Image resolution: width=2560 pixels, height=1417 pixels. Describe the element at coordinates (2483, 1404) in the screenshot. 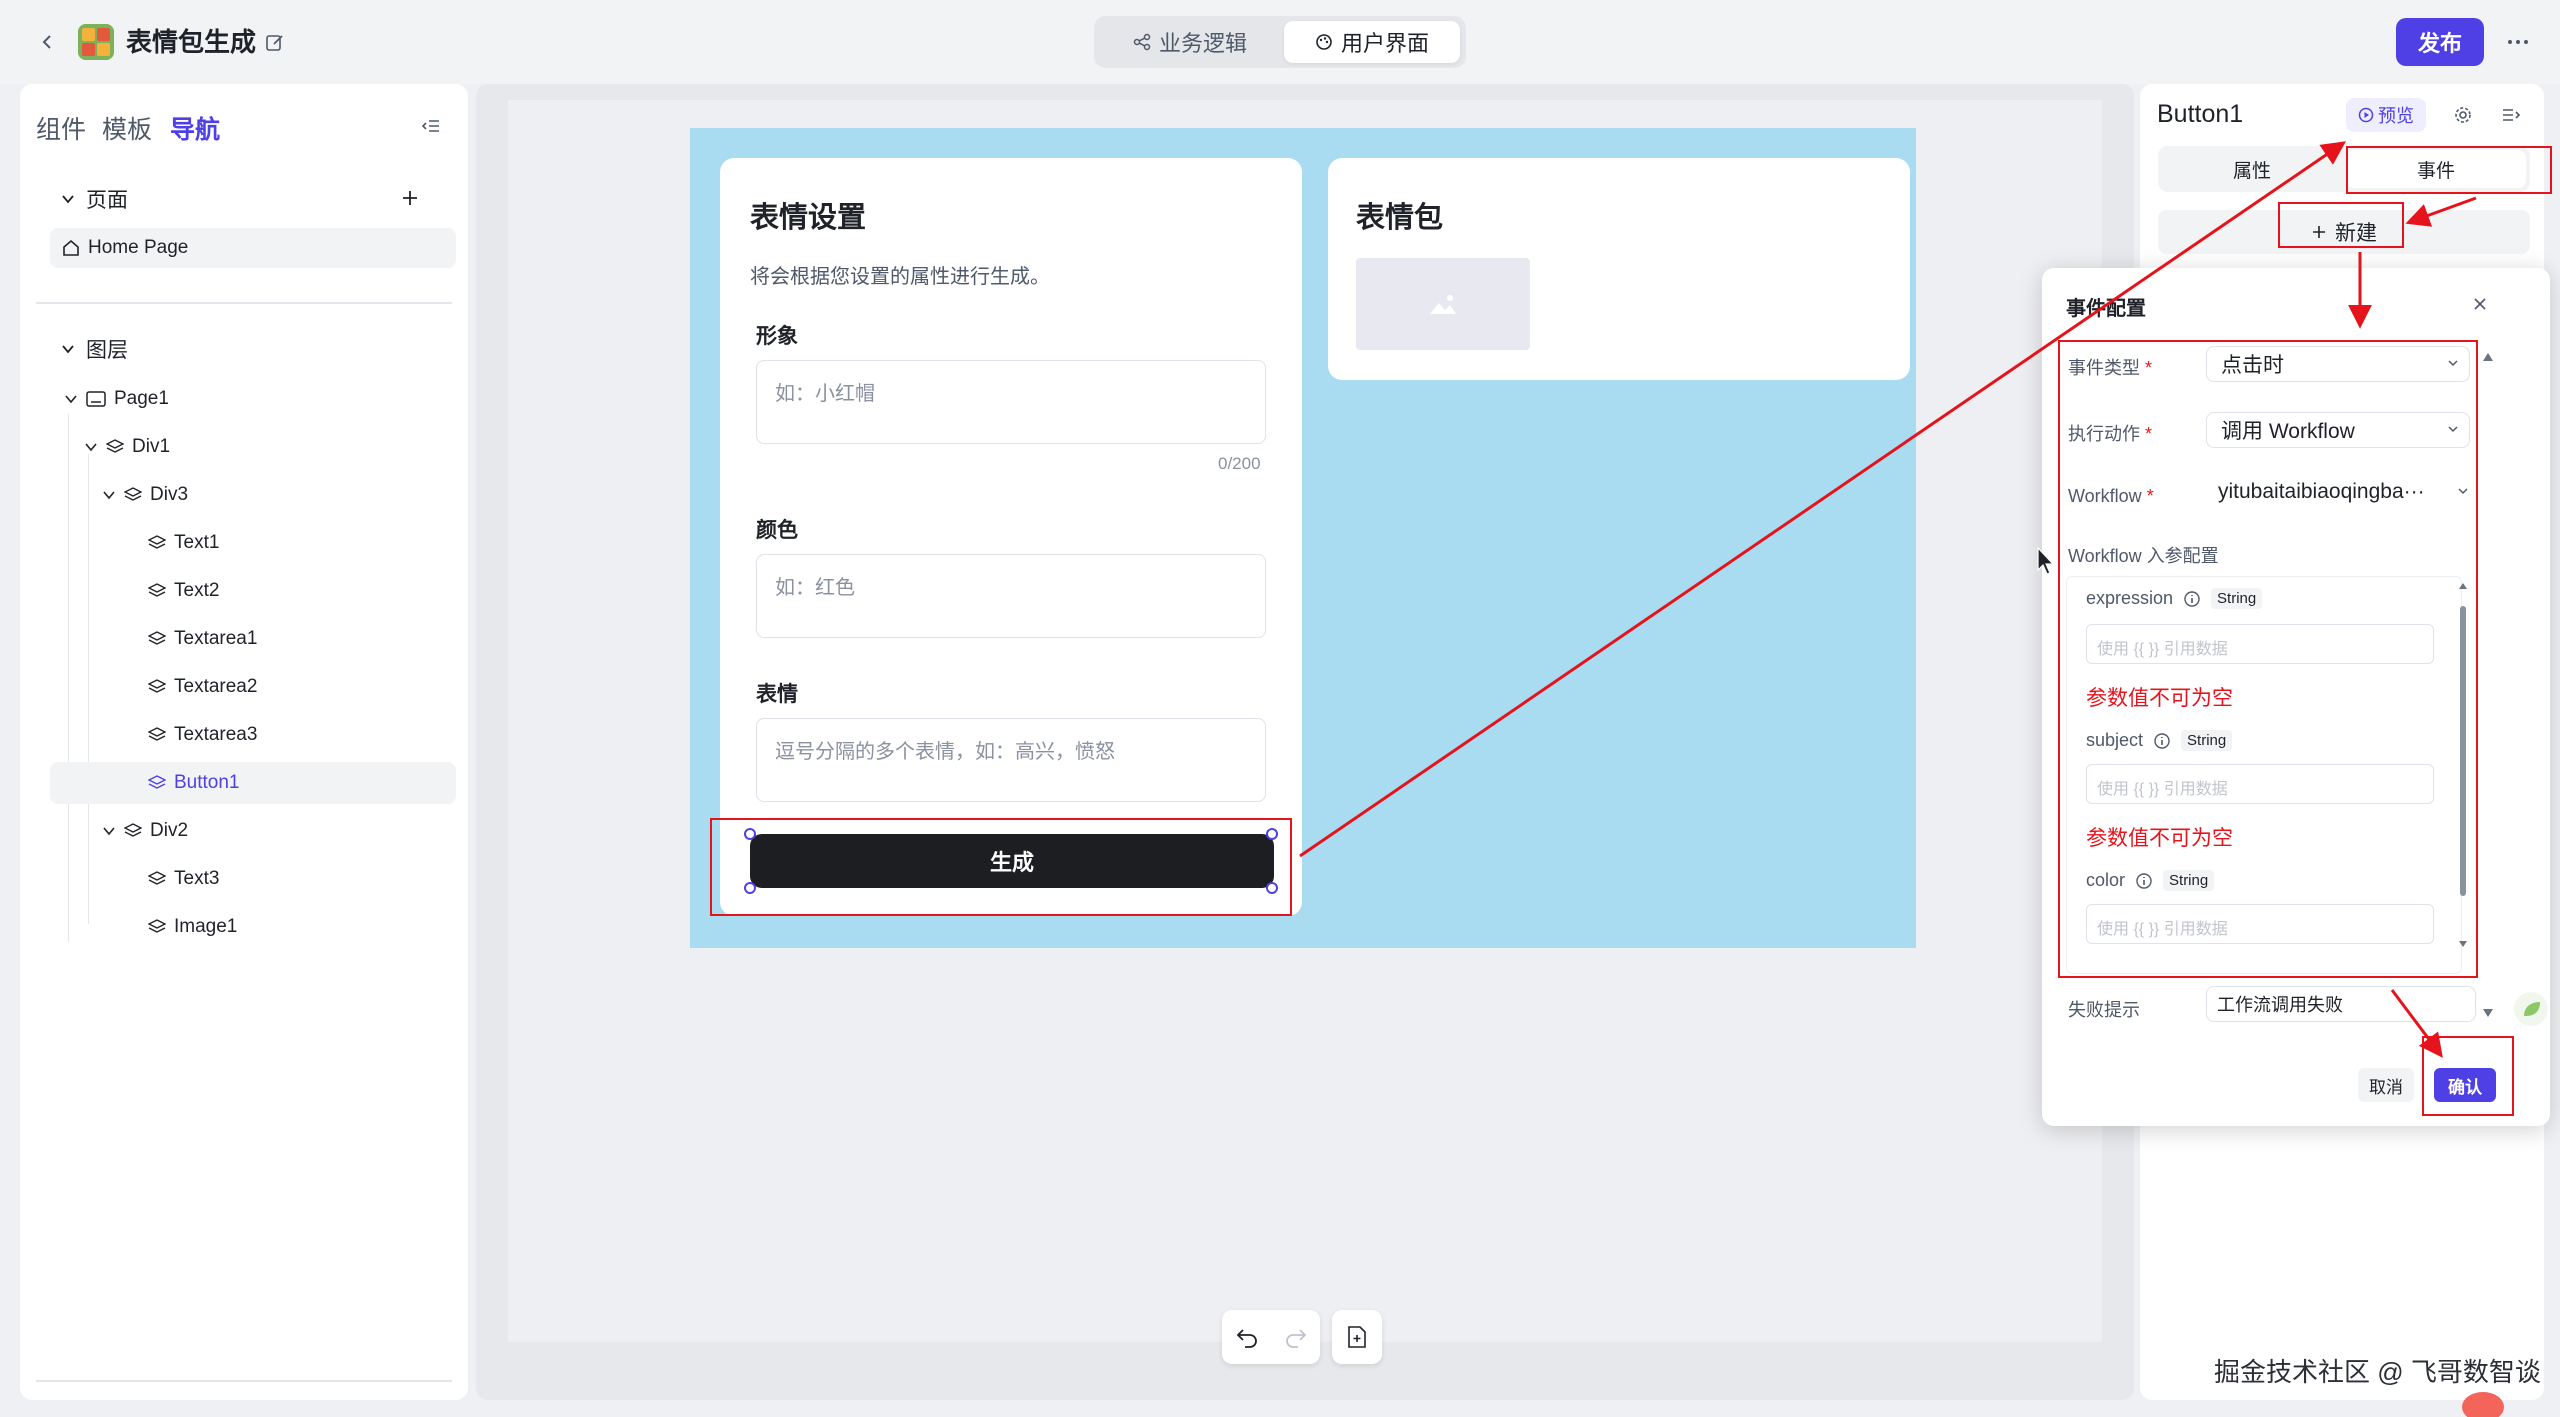

I see `avatar-badge` at that location.